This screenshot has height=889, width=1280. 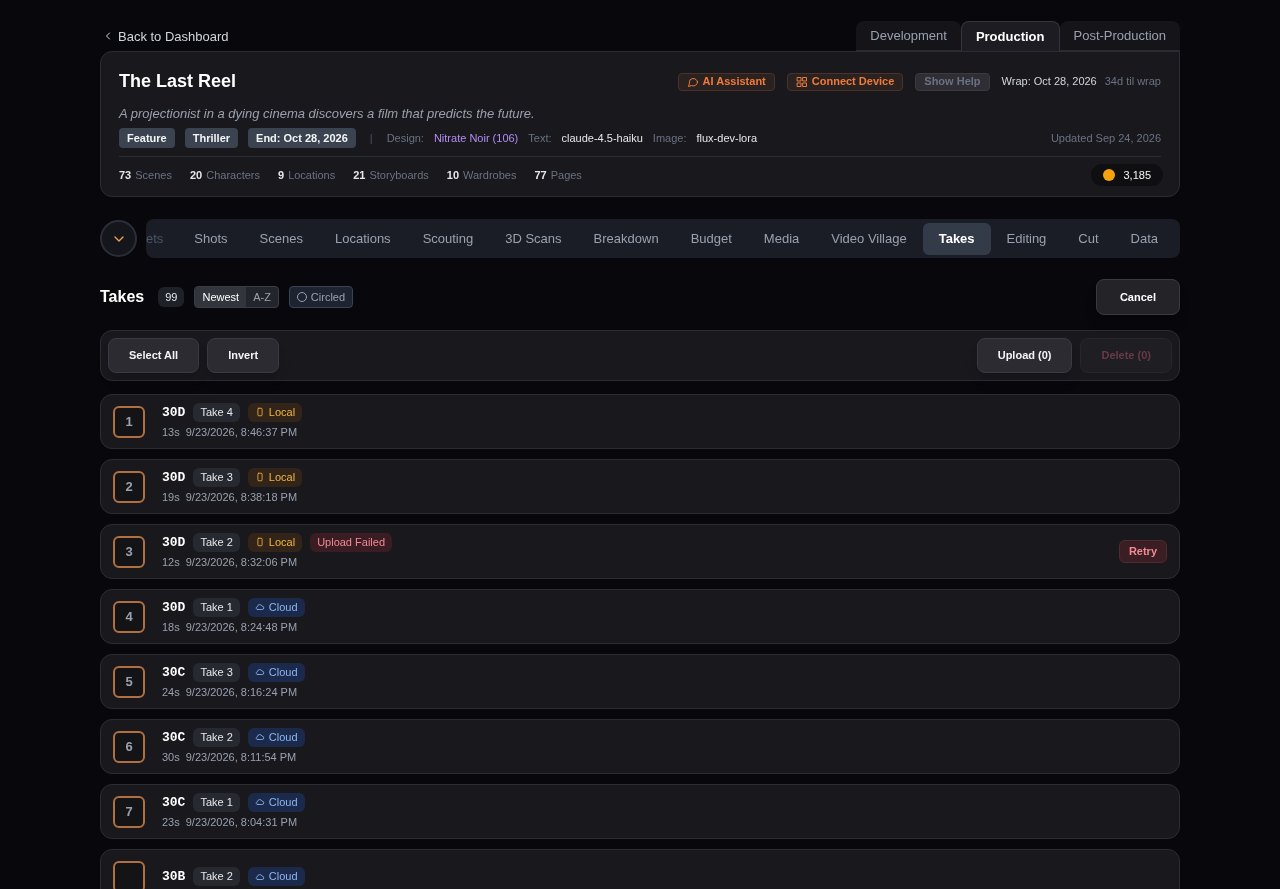 What do you see at coordinates (669, 138) in the screenshot?
I see `meta-label: Image:` at bounding box center [669, 138].